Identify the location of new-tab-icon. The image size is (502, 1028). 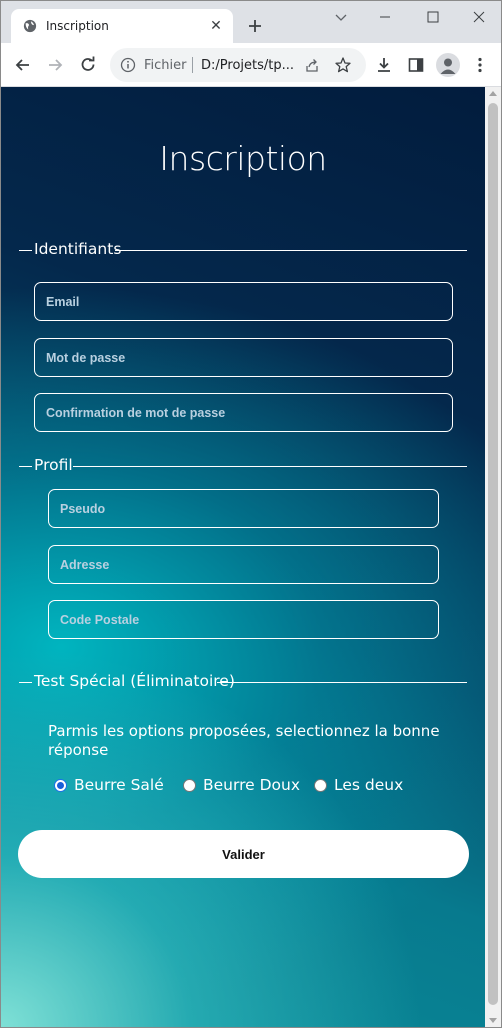
(255, 26).